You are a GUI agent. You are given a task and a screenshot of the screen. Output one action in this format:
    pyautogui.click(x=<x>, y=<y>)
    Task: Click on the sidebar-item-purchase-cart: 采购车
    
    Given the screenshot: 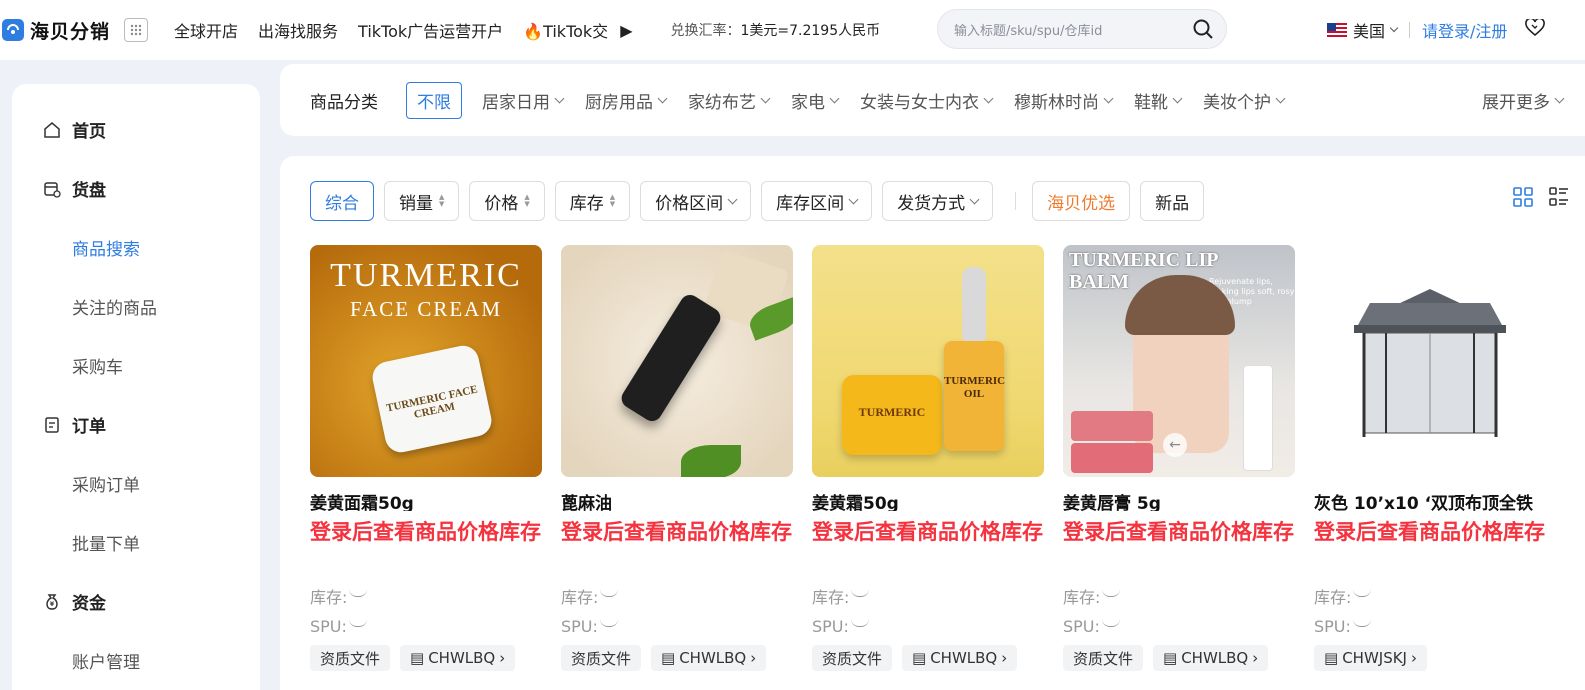 What is the action you would take?
    pyautogui.click(x=97, y=365)
    